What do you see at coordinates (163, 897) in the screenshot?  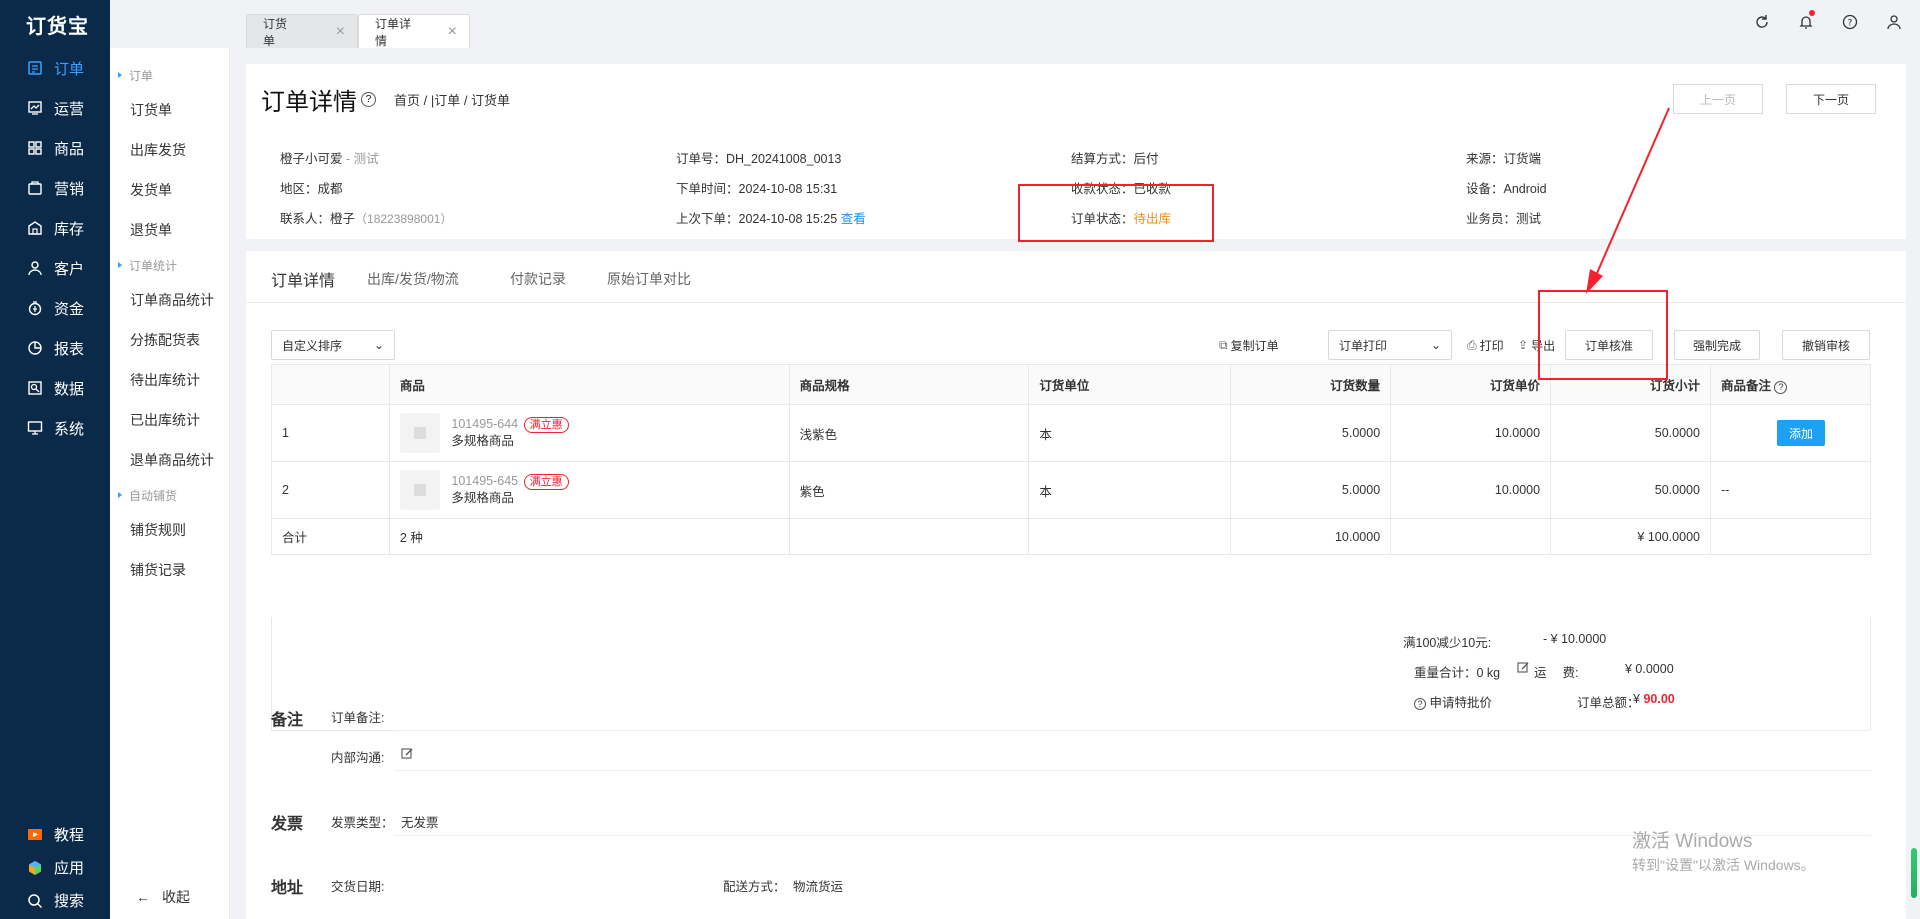 I see `collapse-button: ← 收起` at bounding box center [163, 897].